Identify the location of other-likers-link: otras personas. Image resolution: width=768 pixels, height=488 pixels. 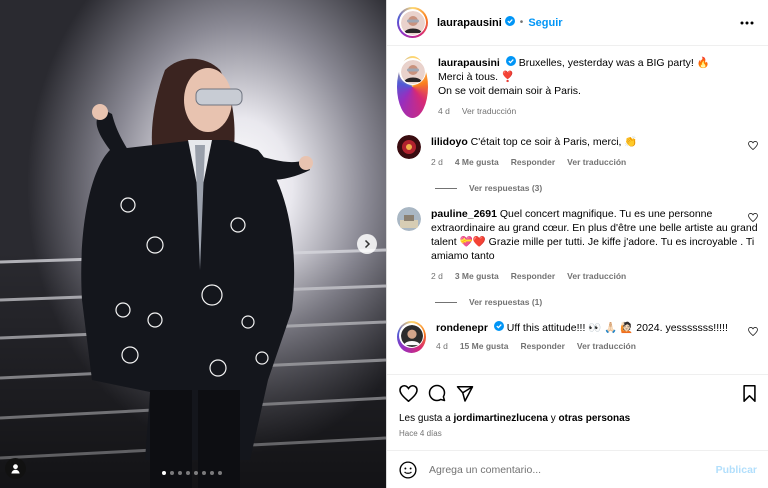
(595, 418).